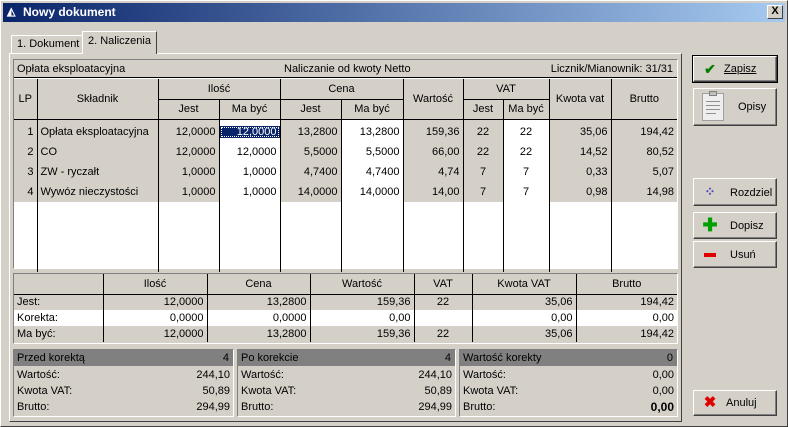  What do you see at coordinates (11, 12) in the screenshot?
I see `app-icon: ◭` at bounding box center [11, 12].